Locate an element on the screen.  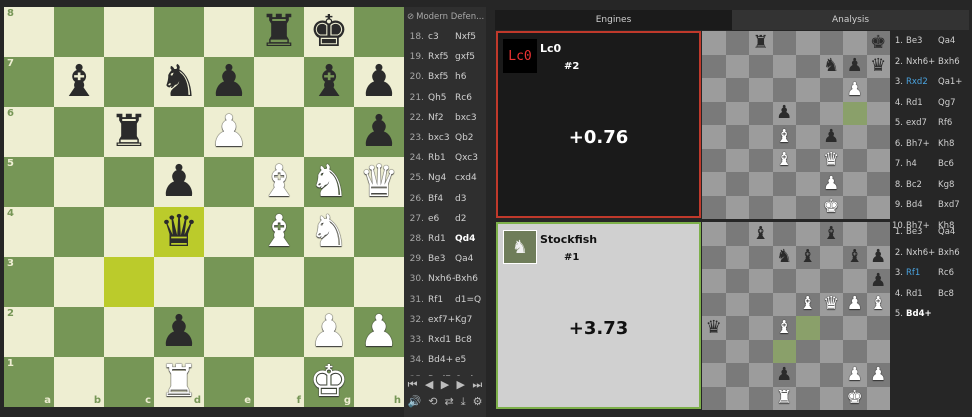
square-c8 is located at coordinates (129, 32).